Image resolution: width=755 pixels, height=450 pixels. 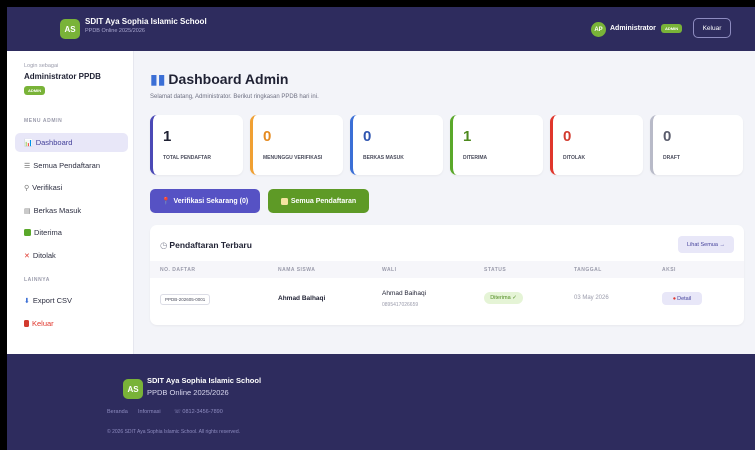 What do you see at coordinates (71, 187) in the screenshot?
I see `sidebar-item-verifikasi: ⚲ Verifikasi` at bounding box center [71, 187].